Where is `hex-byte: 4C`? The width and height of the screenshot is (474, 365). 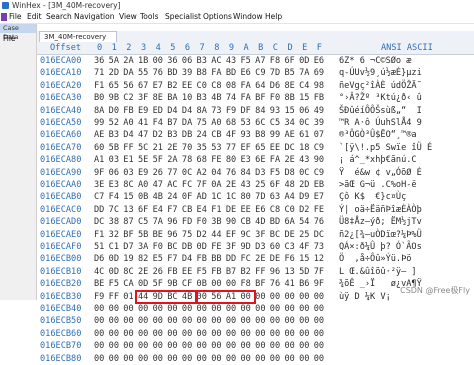 hex-byte: 4C is located at coordinates (99, 272).